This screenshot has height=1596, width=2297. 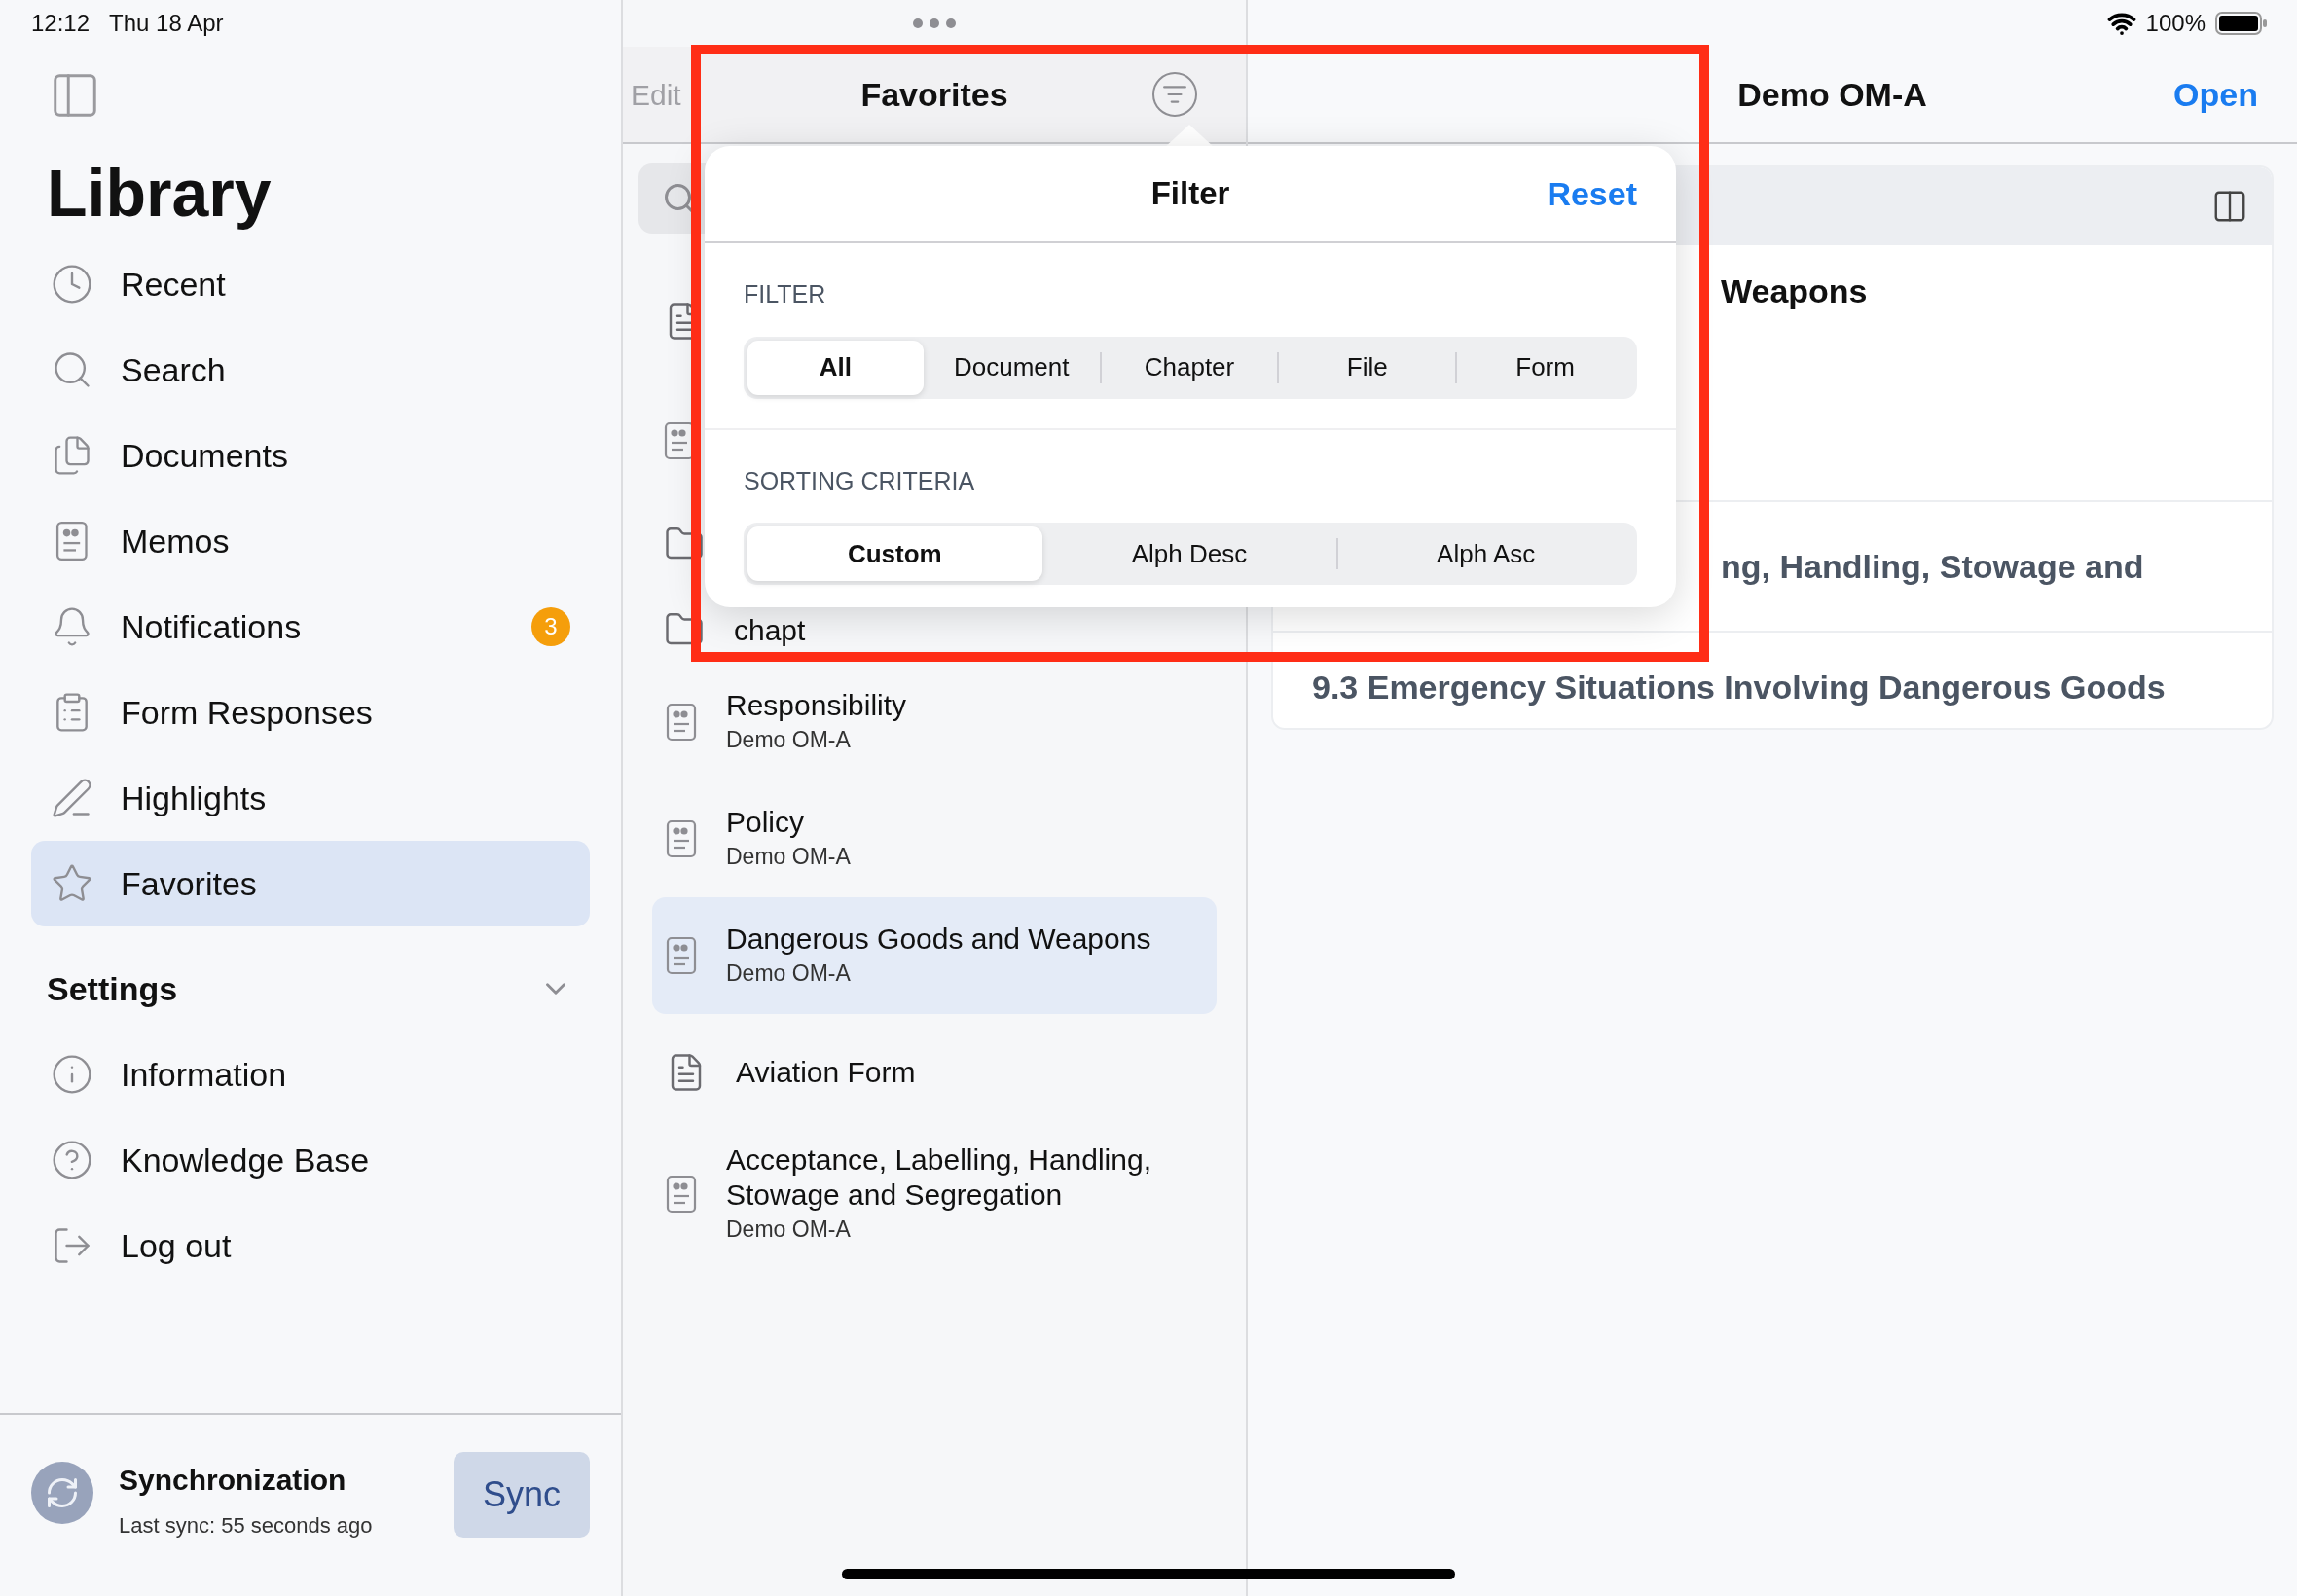 What do you see at coordinates (166, 23) in the screenshot?
I see `status-date: Thu 18 Apr` at bounding box center [166, 23].